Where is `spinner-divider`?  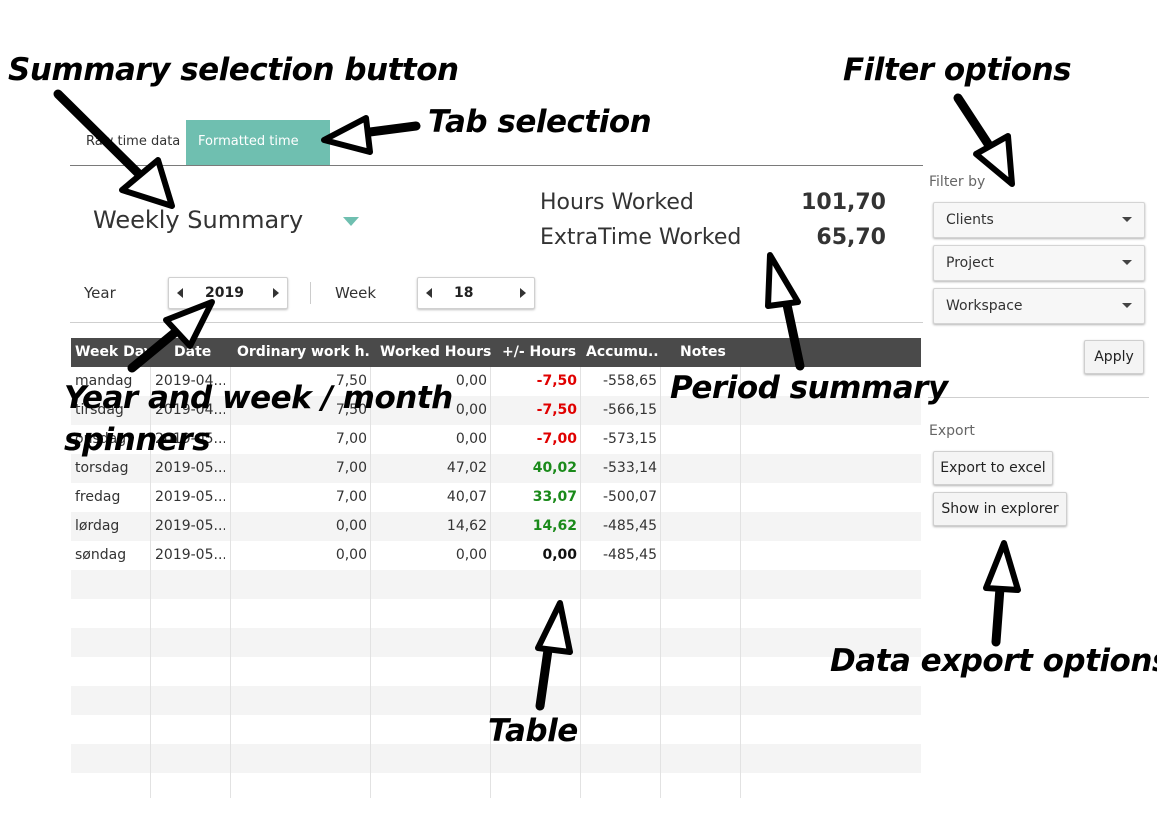
spinner-divider is located at coordinates (310, 293).